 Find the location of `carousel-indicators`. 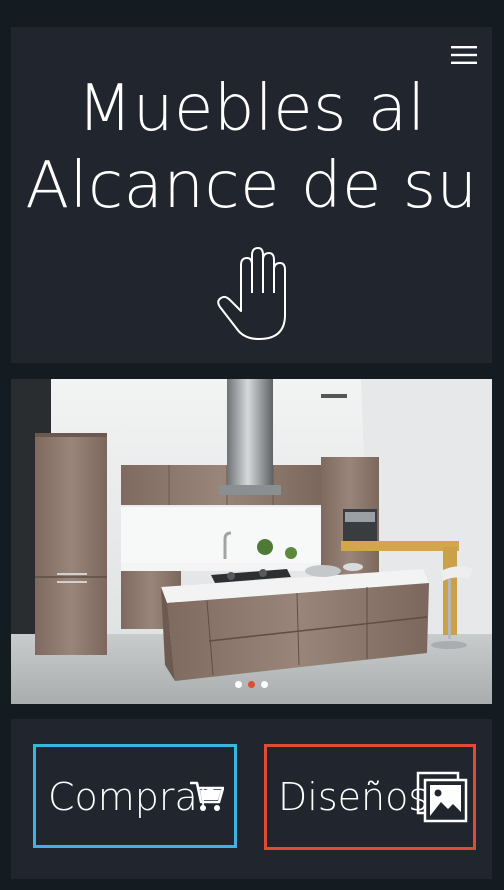

carousel-indicators is located at coordinates (251, 684).